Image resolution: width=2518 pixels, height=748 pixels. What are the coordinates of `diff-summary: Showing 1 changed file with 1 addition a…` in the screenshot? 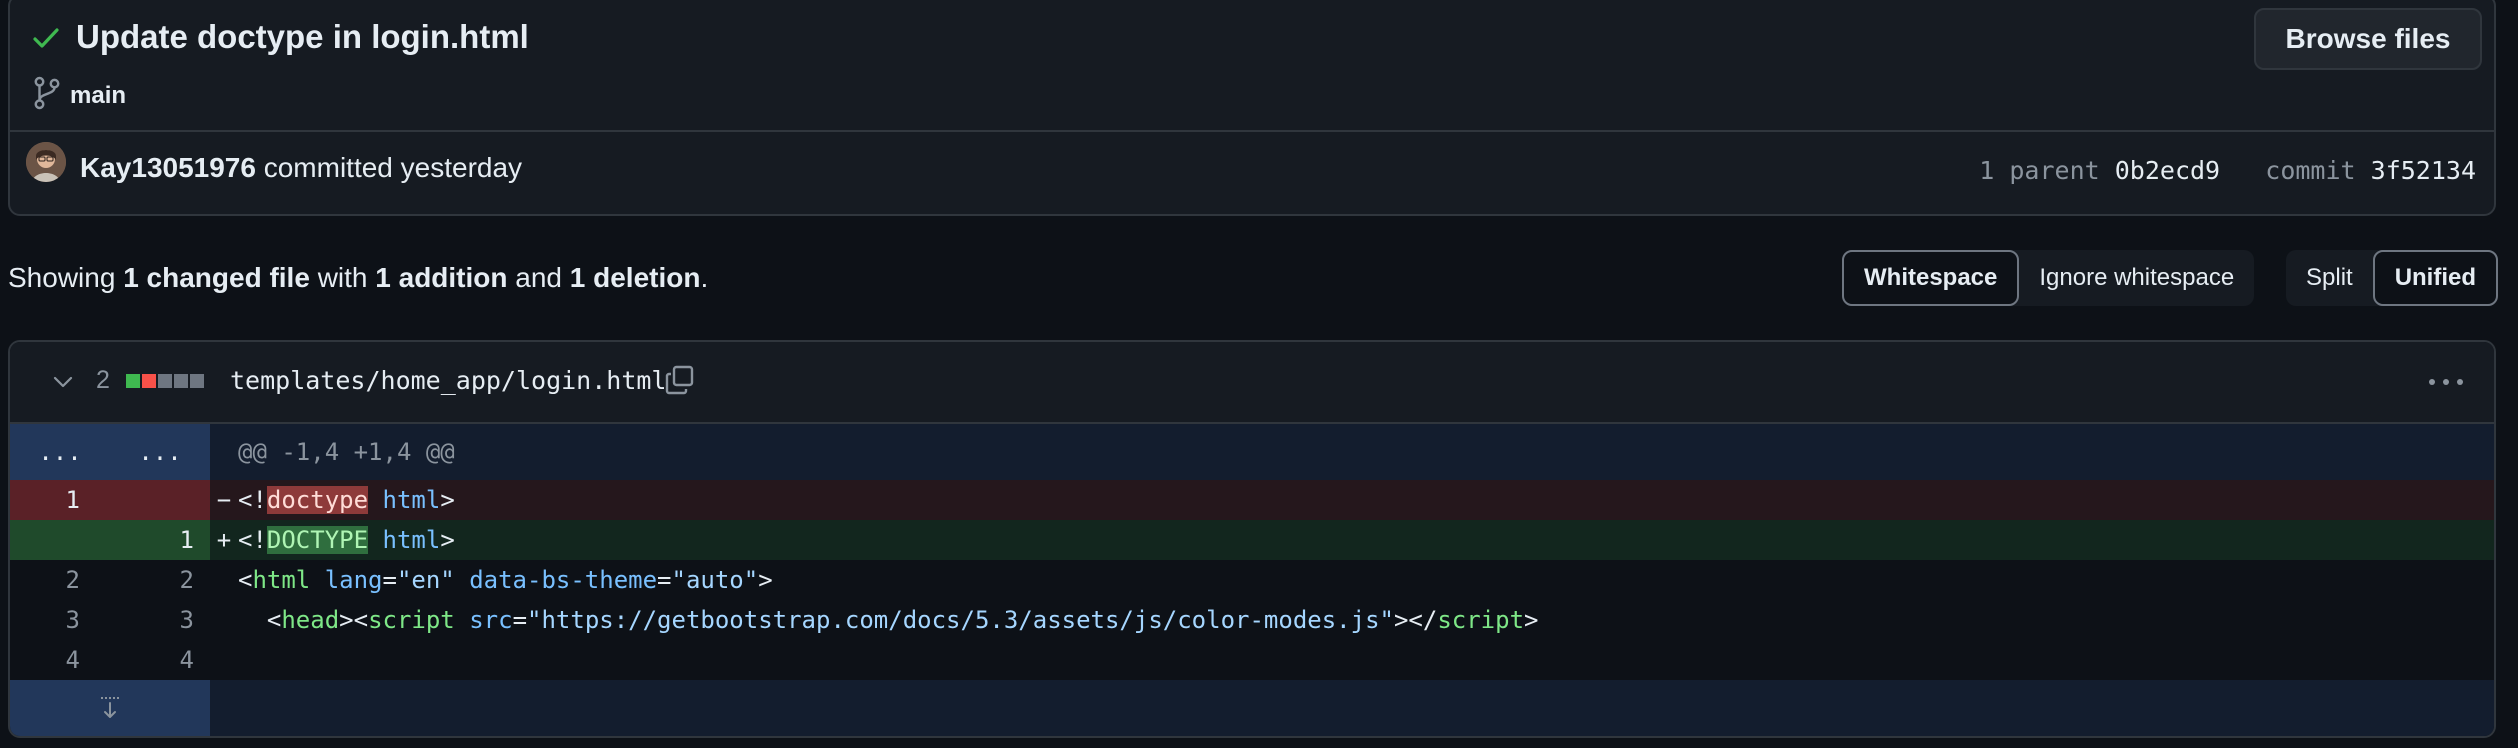 It's located at (358, 278).